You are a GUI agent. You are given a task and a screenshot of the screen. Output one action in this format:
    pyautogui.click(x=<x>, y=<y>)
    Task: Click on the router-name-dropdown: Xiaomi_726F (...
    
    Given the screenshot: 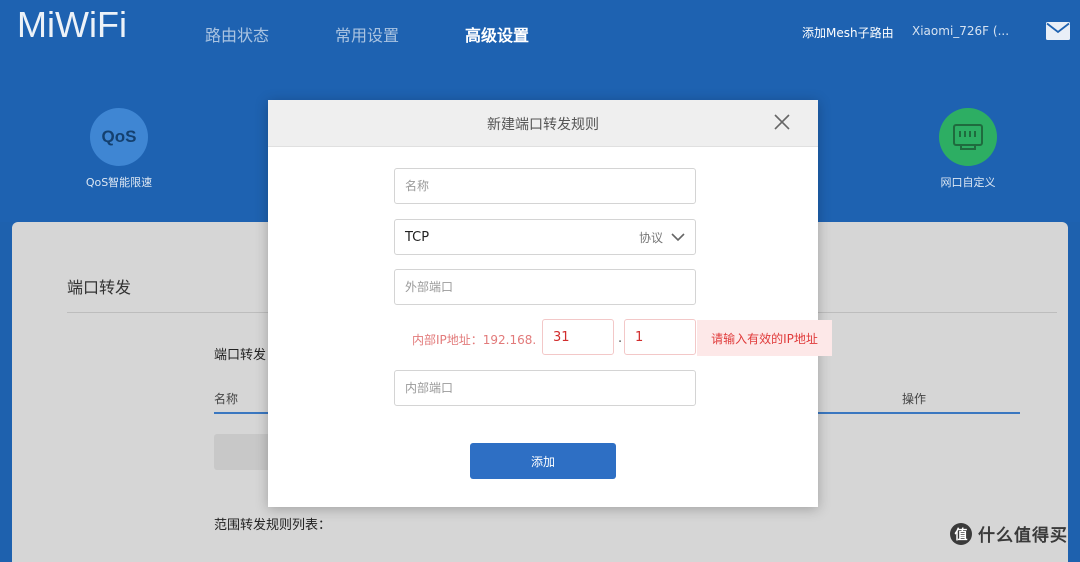 What is the action you would take?
    pyautogui.click(x=960, y=31)
    